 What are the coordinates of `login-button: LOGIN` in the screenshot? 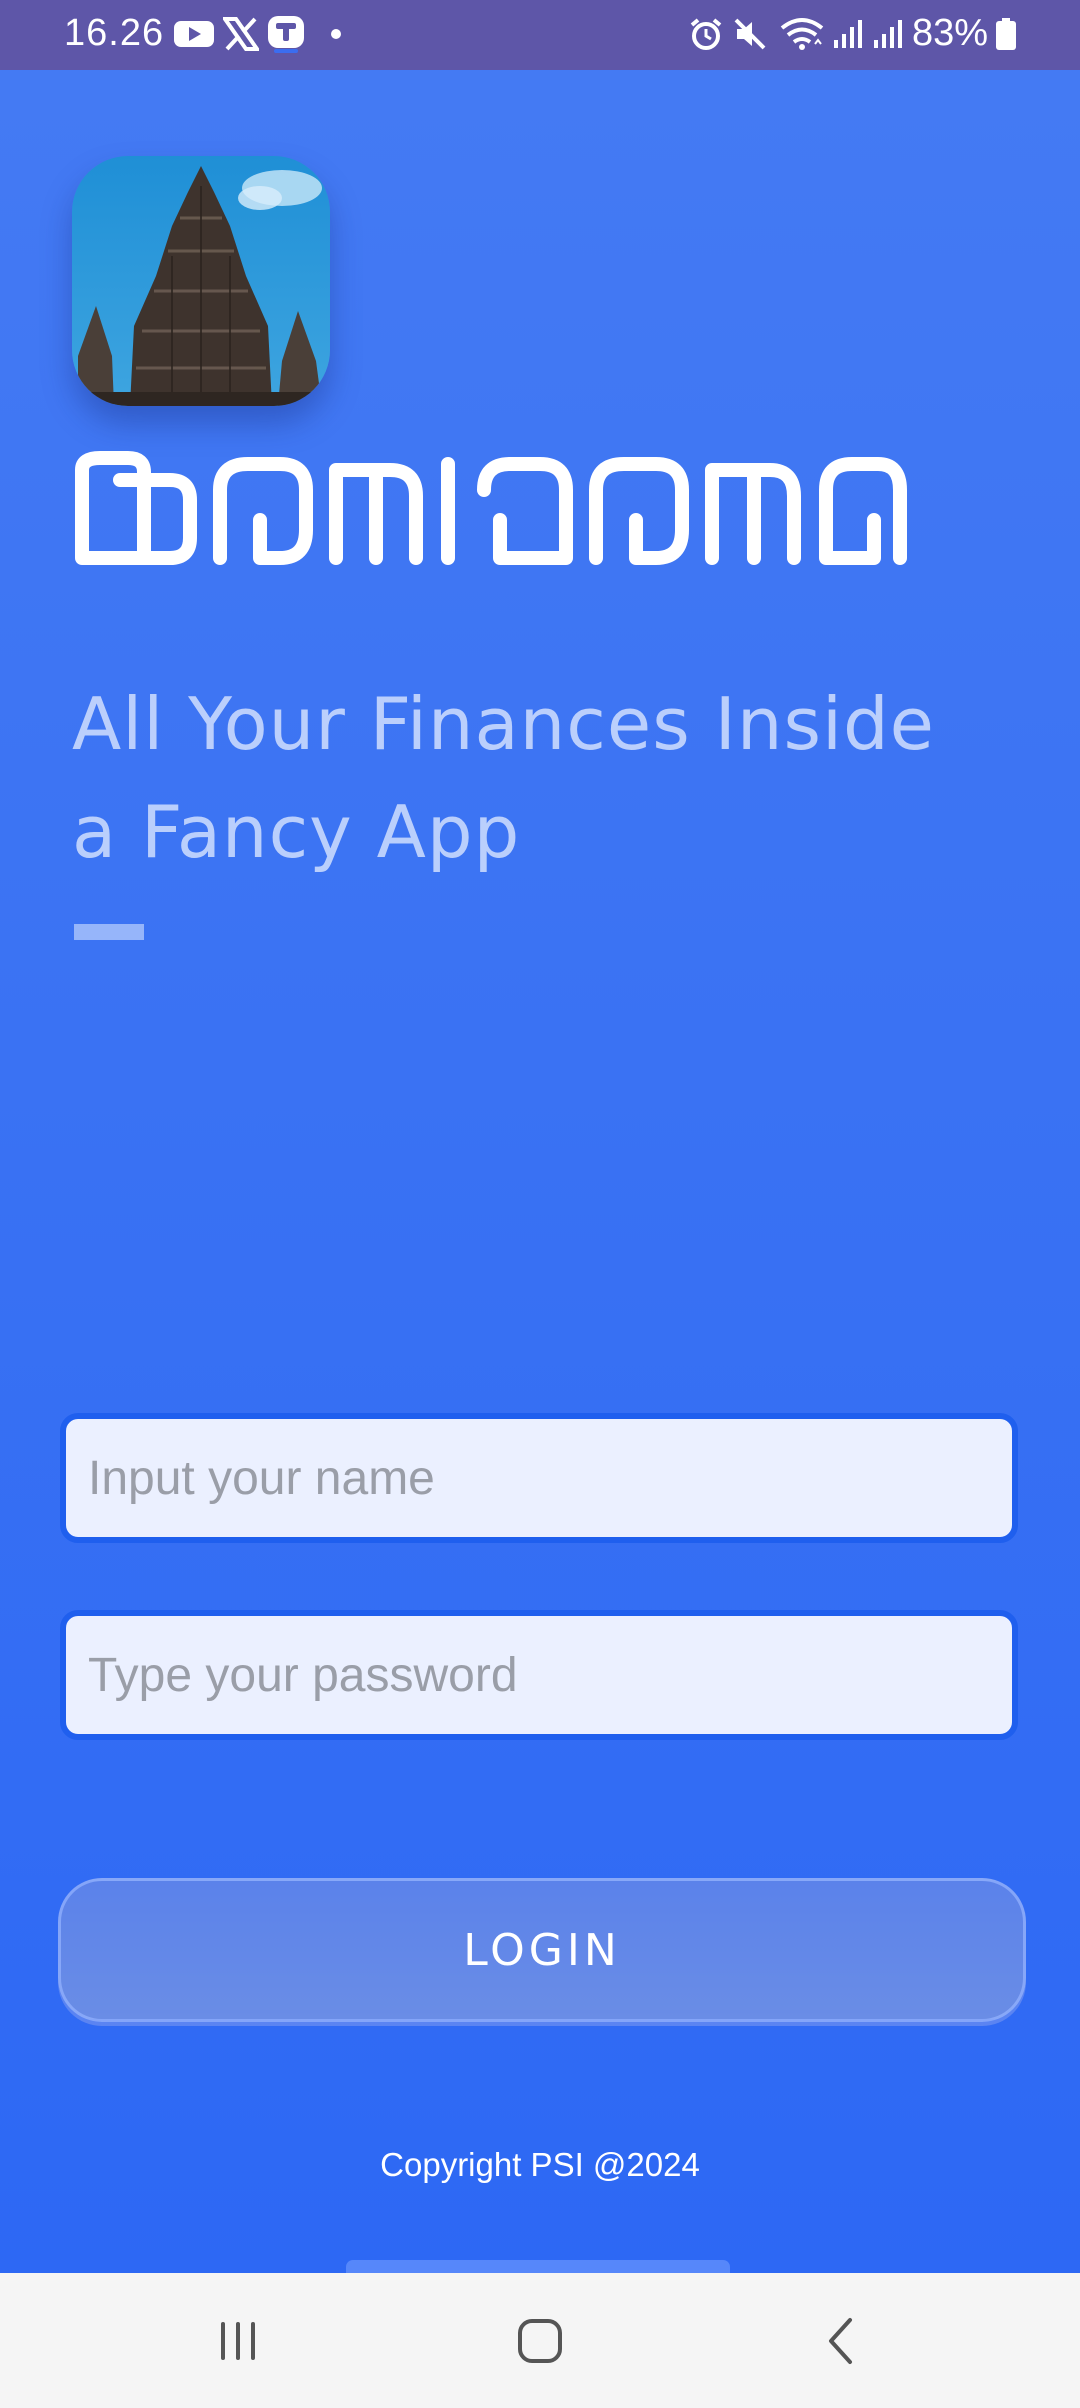 It's located at (542, 1950).